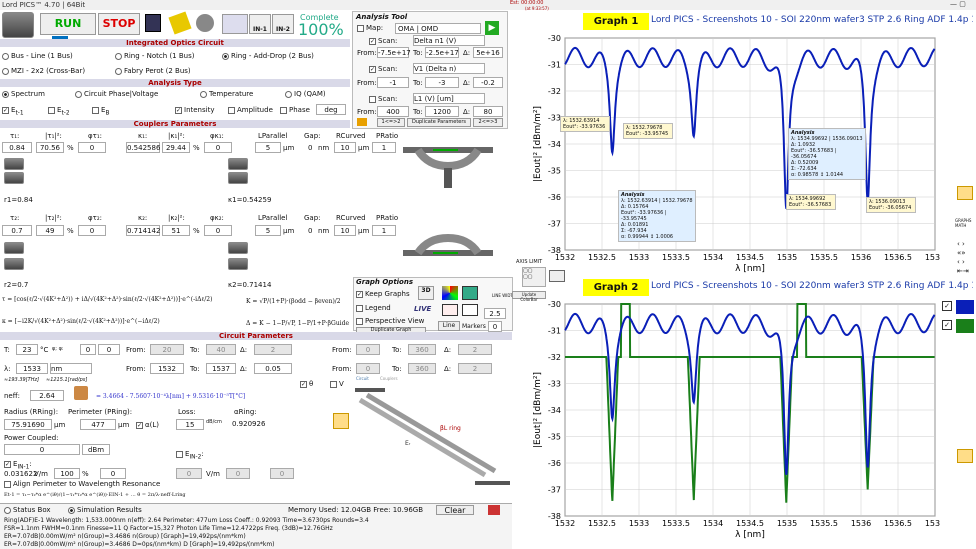 Image resolution: width=976 pixels, height=549 pixels. I want to click on radio-iq: IQ (QAM), so click(305, 94).